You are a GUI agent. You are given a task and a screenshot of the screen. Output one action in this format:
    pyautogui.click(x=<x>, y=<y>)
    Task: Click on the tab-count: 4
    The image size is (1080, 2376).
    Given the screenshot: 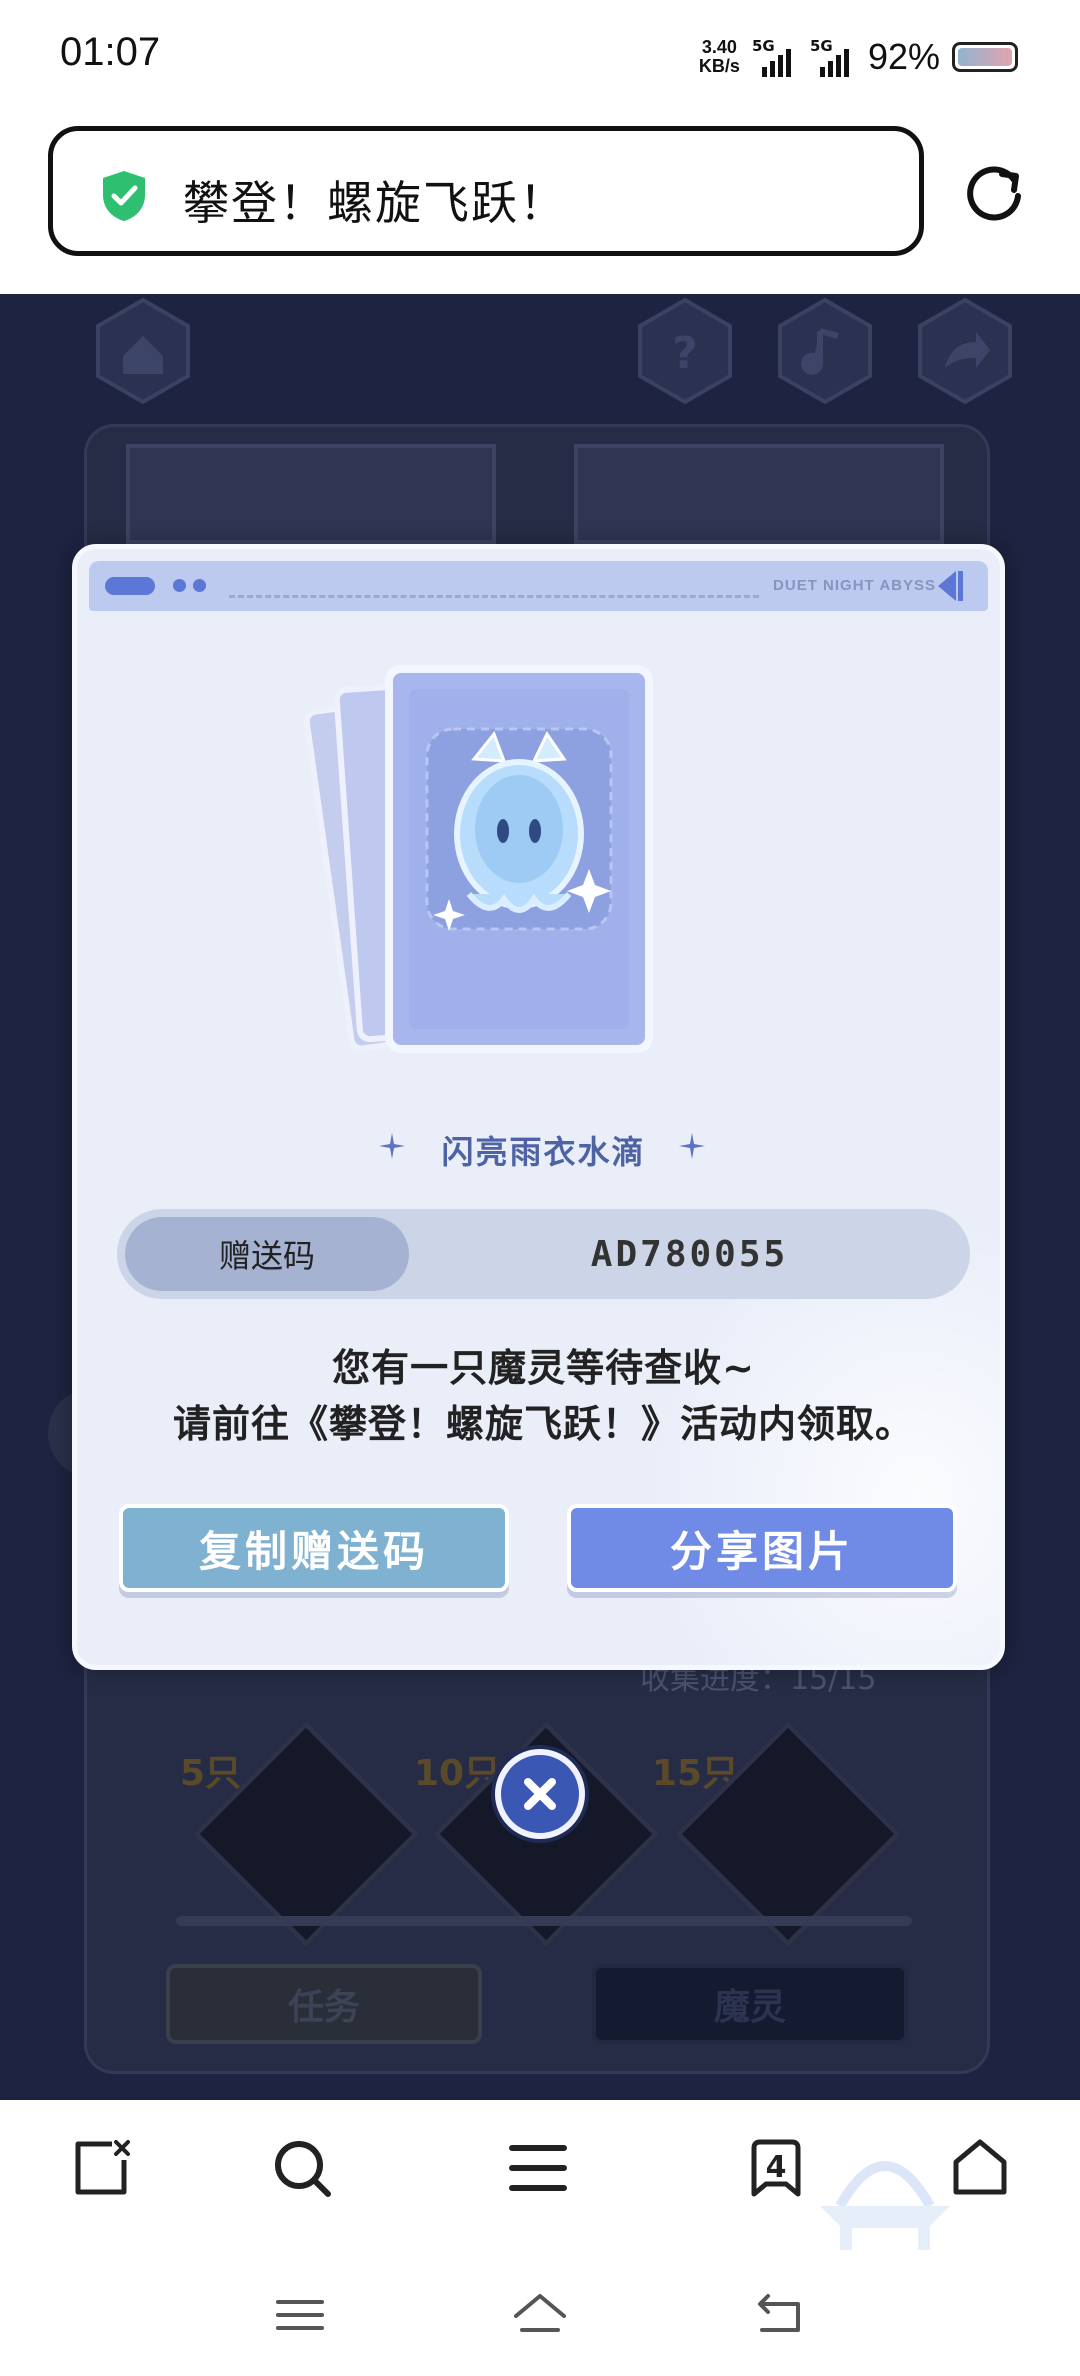 What is the action you would take?
    pyautogui.click(x=776, y=2167)
    